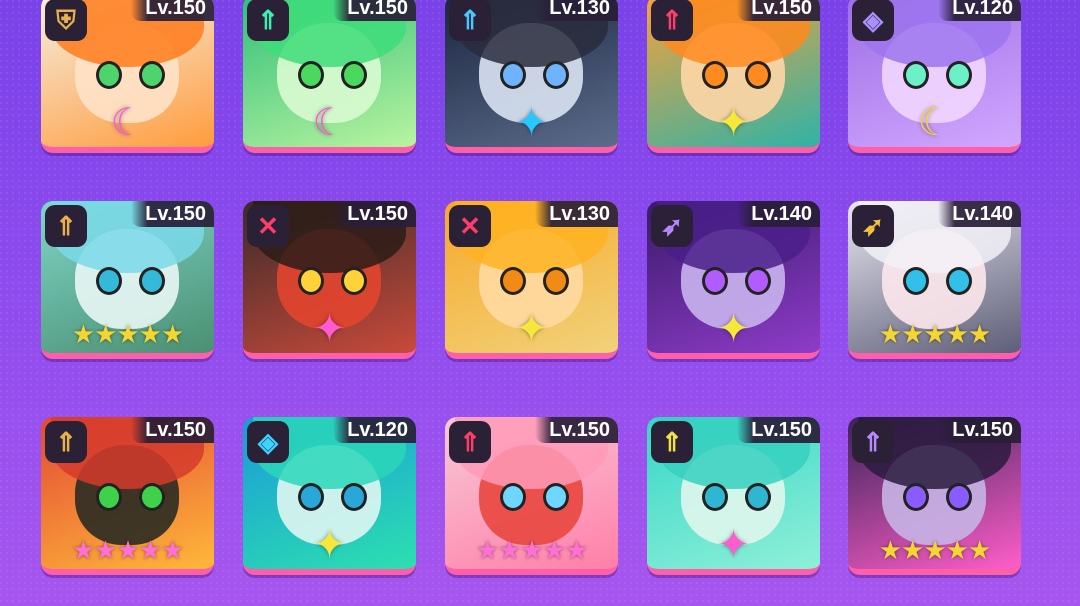  I want to click on hero-card: Lv.130 ✕ ✦, so click(531, 280).